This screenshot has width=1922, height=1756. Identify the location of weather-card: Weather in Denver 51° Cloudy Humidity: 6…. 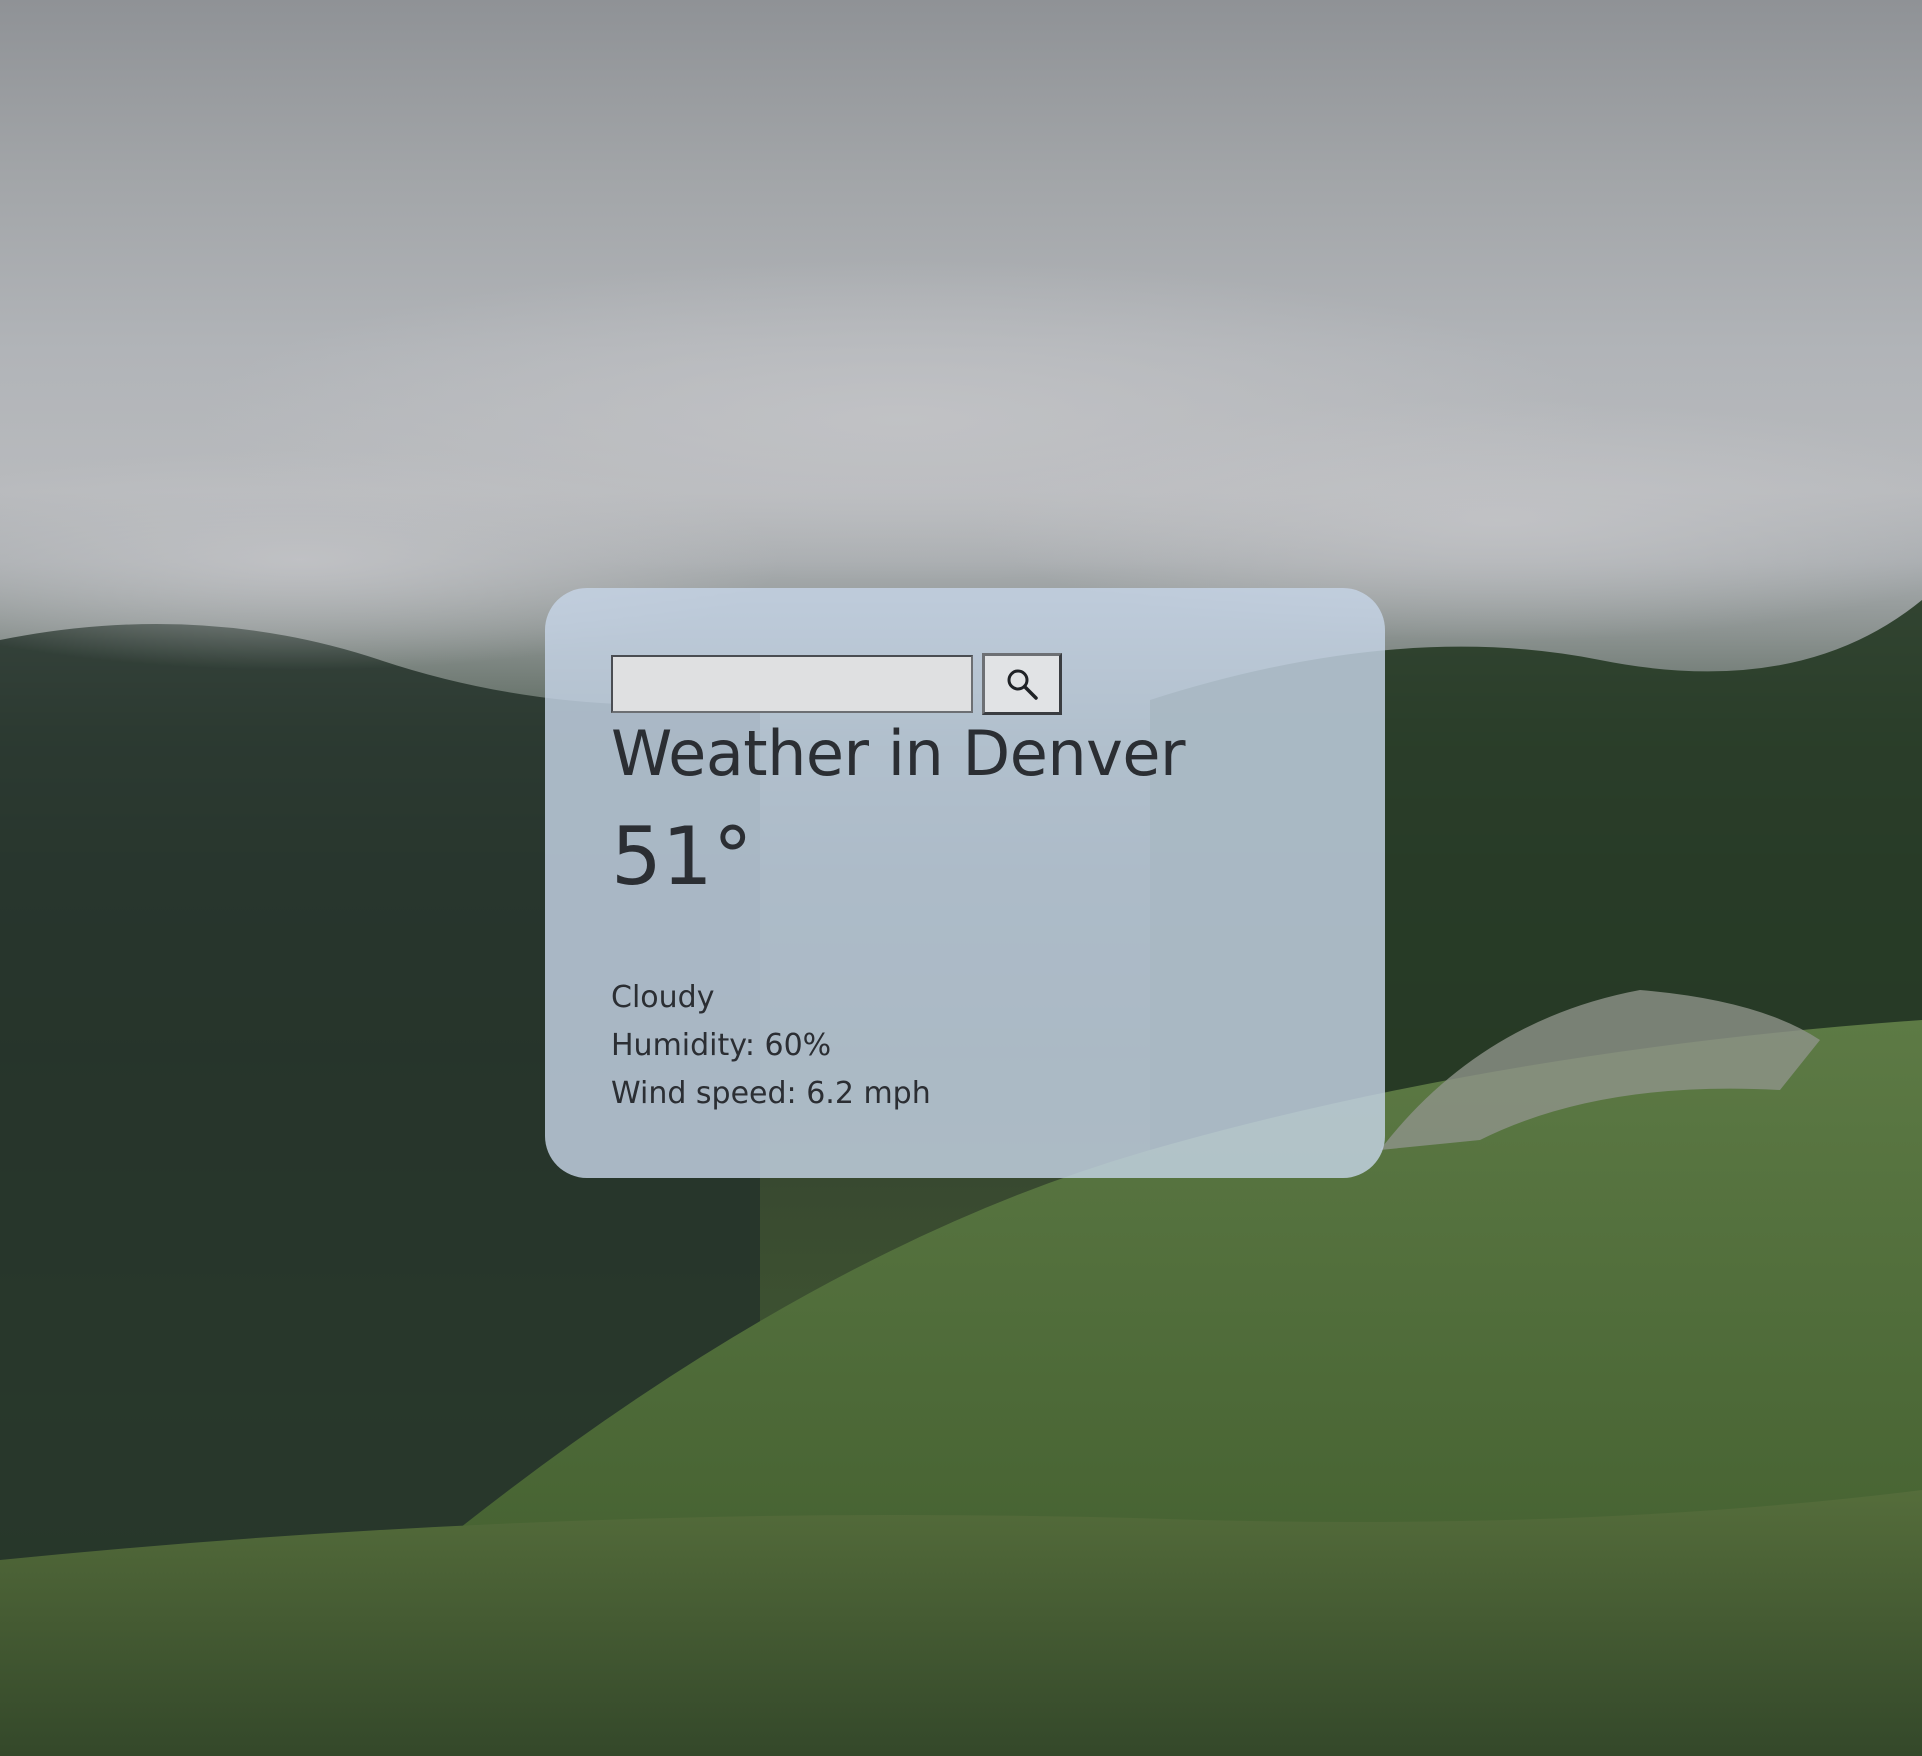
(965, 883).